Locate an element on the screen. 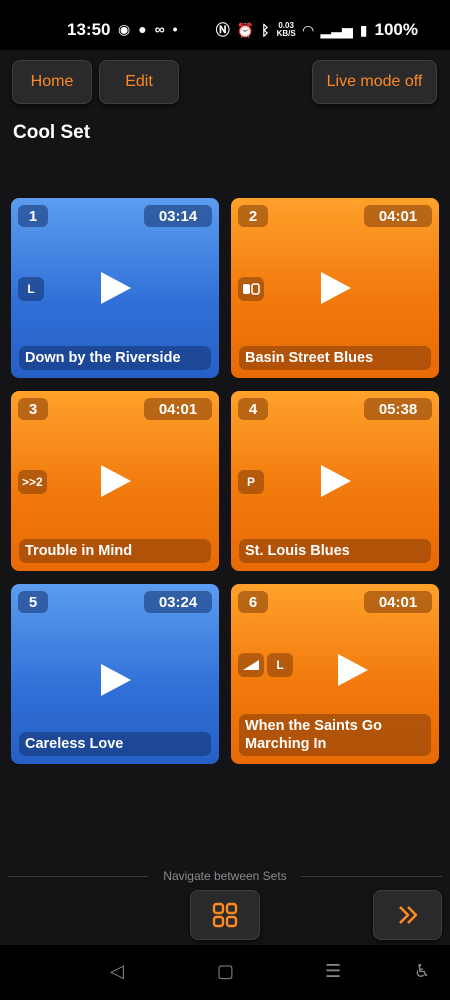 Image resolution: width=450 pixels, height=1000 pixels. recents-icon: ☰ is located at coordinates (333, 971).